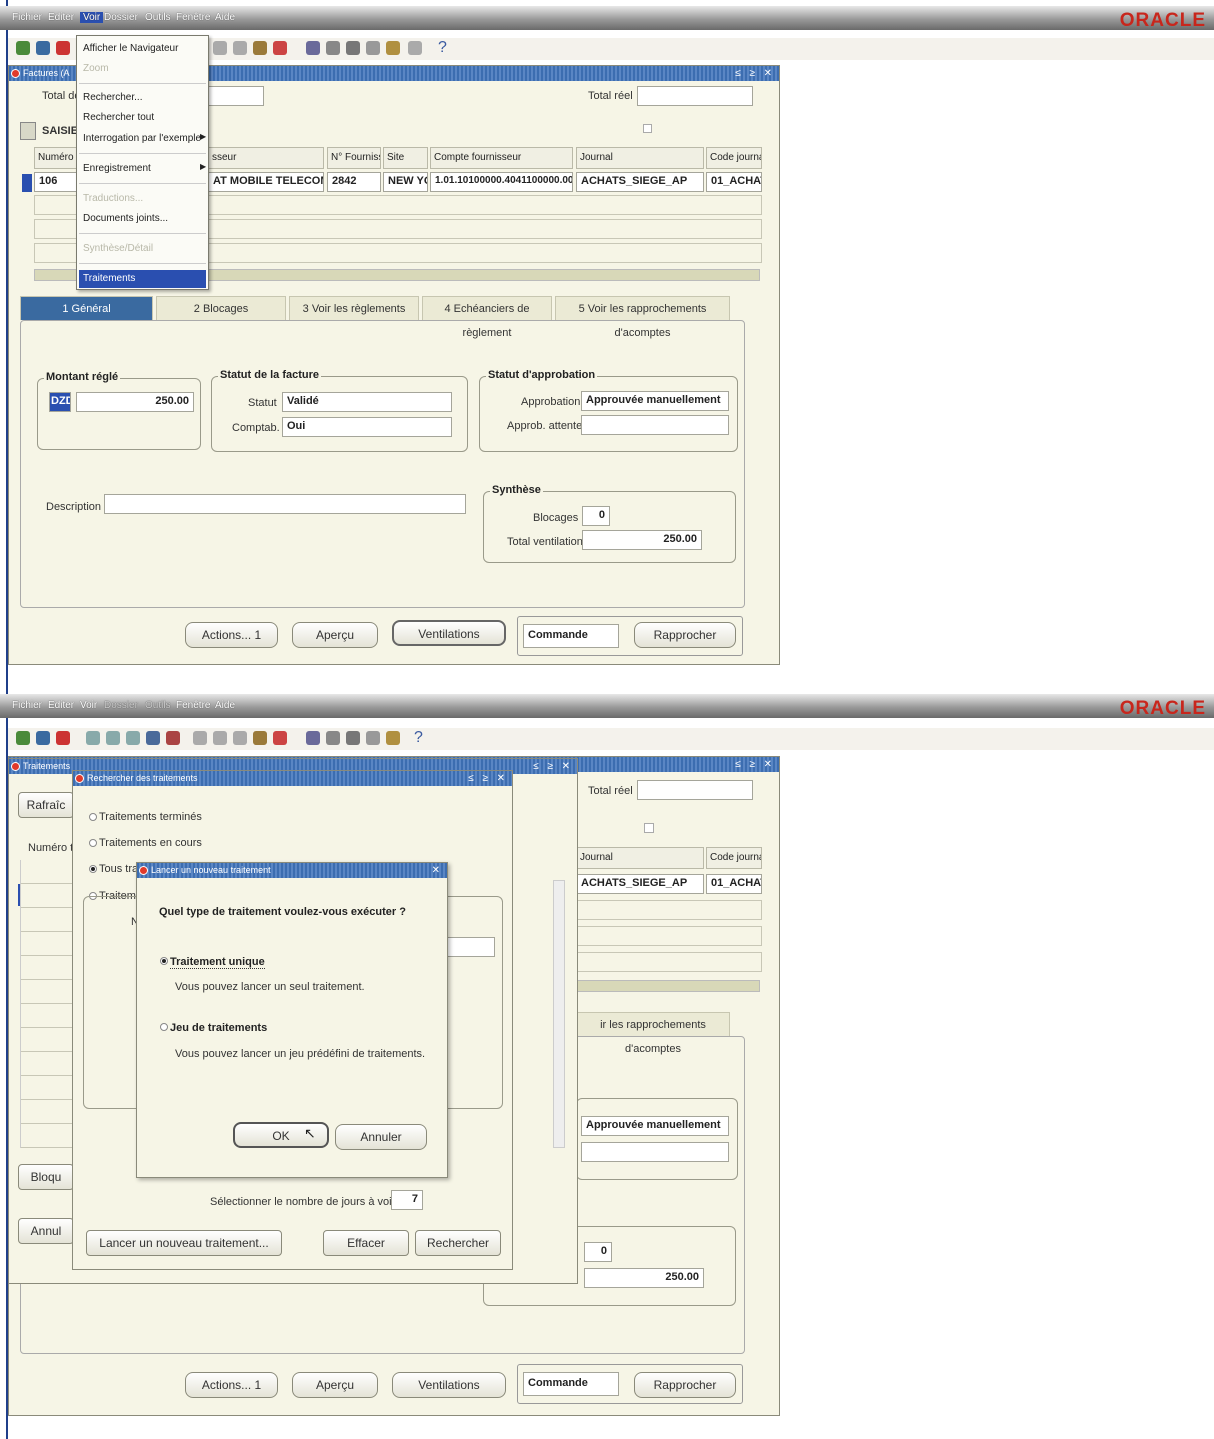 Image resolution: width=1214 pixels, height=1439 pixels. I want to click on vertical-scrollbar, so click(559, 1014).